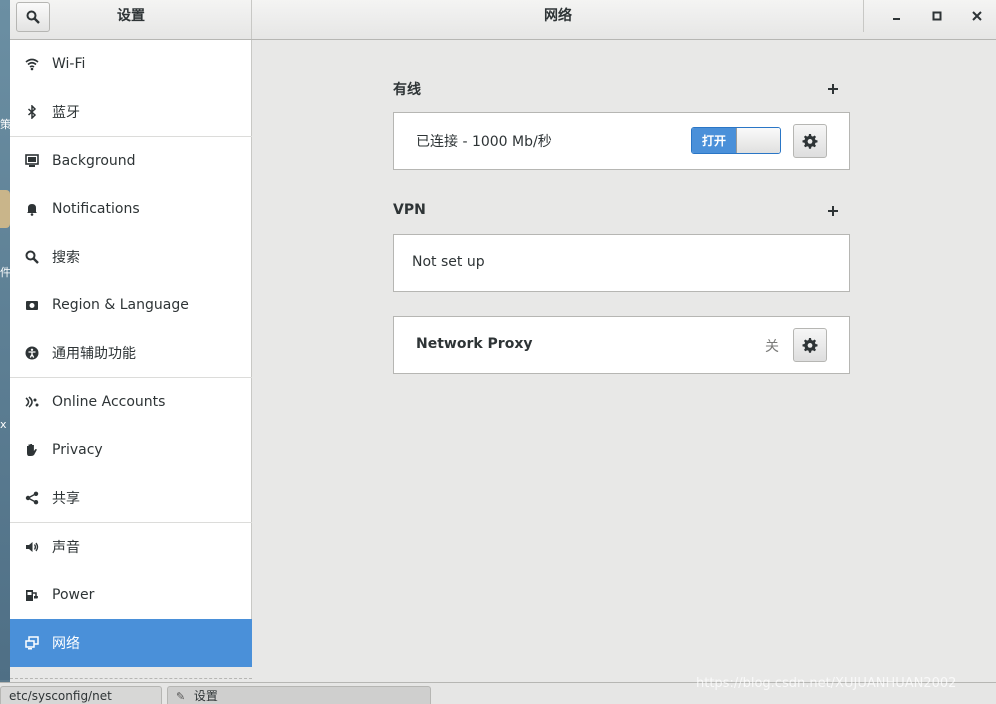 The height and width of the screenshot is (704, 996). Describe the element at coordinates (131, 643) in the screenshot. I see `sidebar-item-network: 网络` at that location.